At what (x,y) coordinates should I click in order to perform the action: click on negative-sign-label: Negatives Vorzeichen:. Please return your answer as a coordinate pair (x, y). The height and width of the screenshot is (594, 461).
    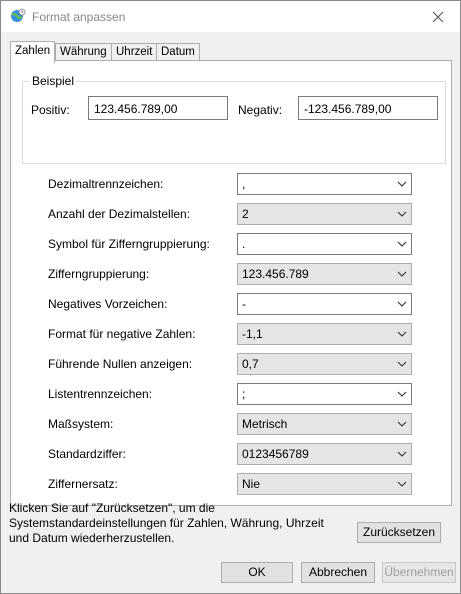
    Looking at the image, I should click on (108, 304).